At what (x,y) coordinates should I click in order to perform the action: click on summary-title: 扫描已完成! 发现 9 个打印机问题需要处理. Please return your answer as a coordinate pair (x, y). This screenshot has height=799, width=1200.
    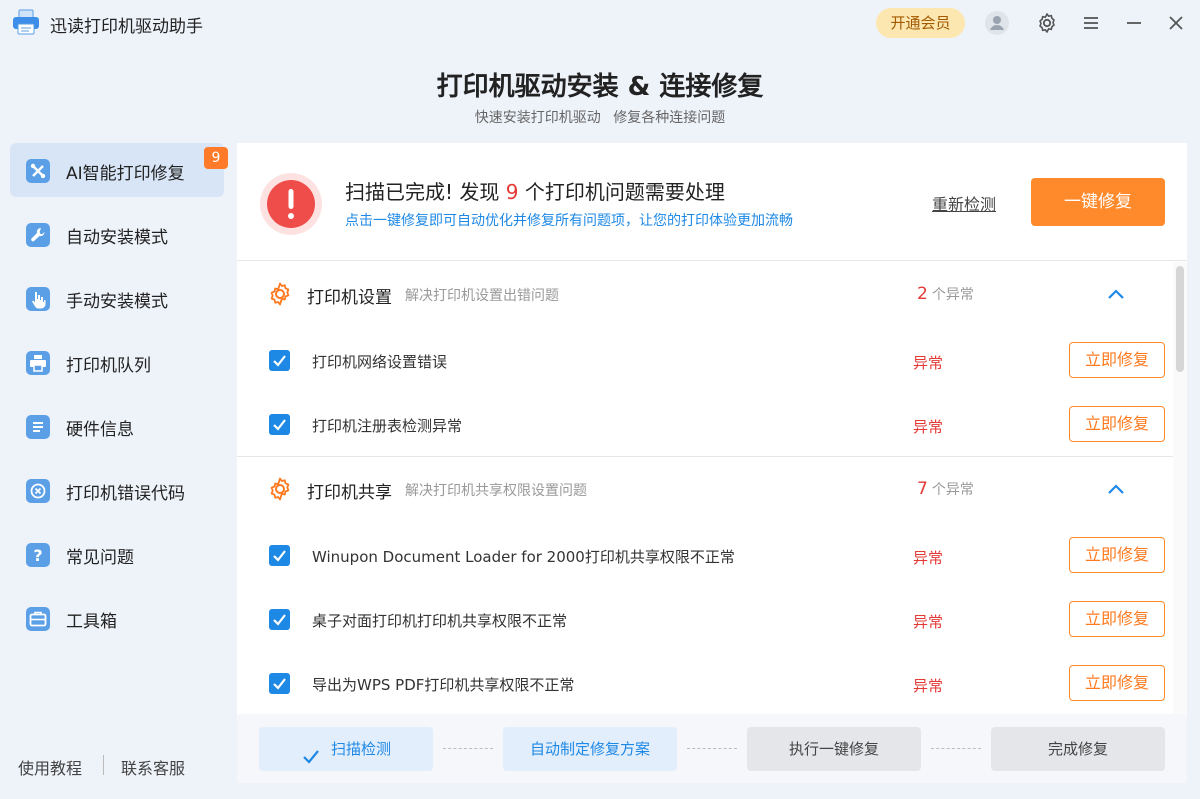
    Looking at the image, I should click on (535, 190).